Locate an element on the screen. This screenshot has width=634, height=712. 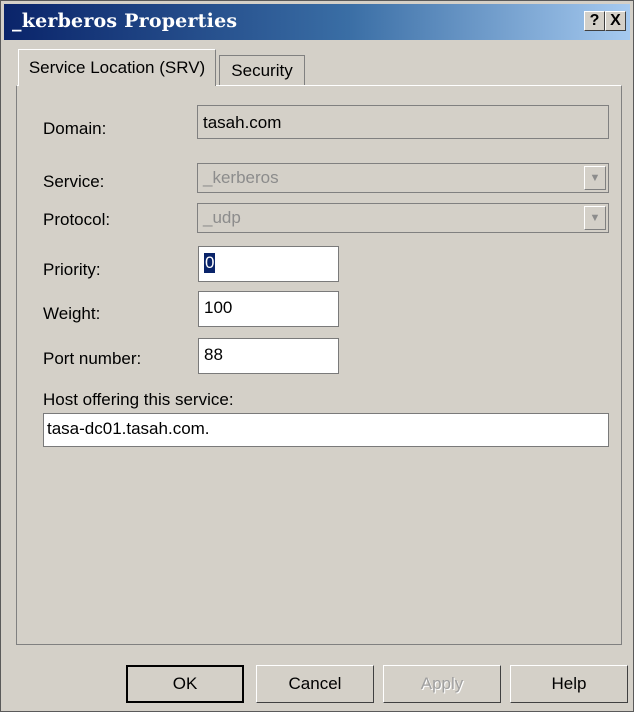
weight-value: 100 is located at coordinates (218, 307).